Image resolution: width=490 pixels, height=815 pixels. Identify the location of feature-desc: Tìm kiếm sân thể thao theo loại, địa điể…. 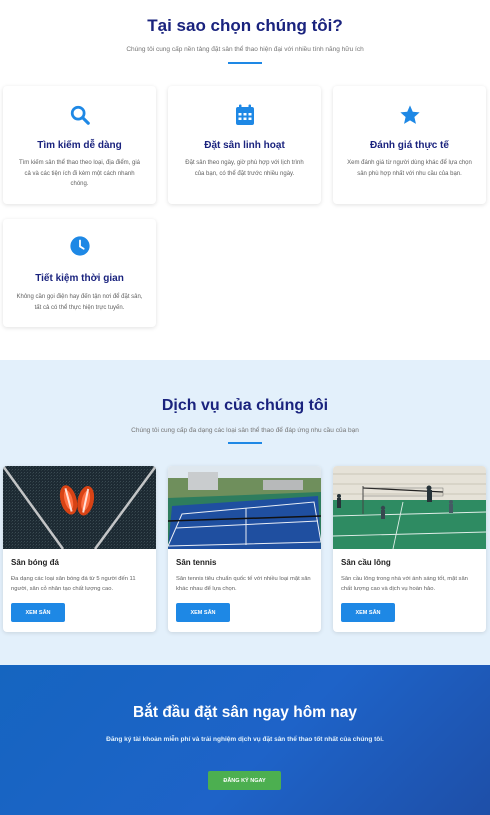
(79, 173).